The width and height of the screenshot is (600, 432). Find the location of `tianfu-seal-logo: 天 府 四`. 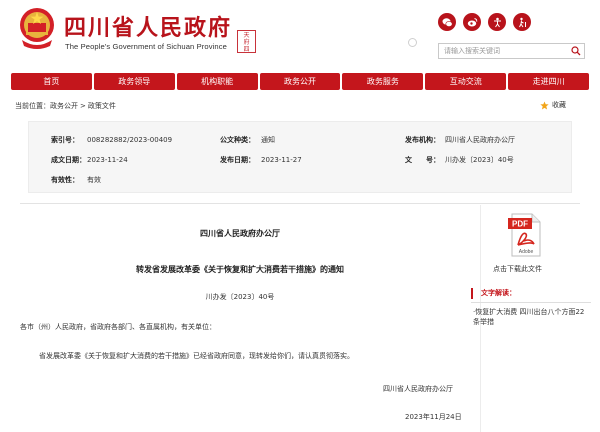

tianfu-seal-logo: 天 府 四 is located at coordinates (246, 41).